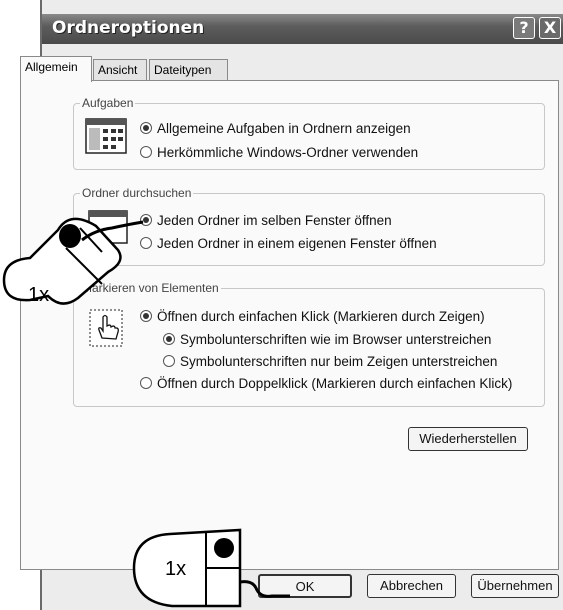 The height and width of the screenshot is (610, 563). I want to click on cancel-button: Abbrechen, so click(411, 586).